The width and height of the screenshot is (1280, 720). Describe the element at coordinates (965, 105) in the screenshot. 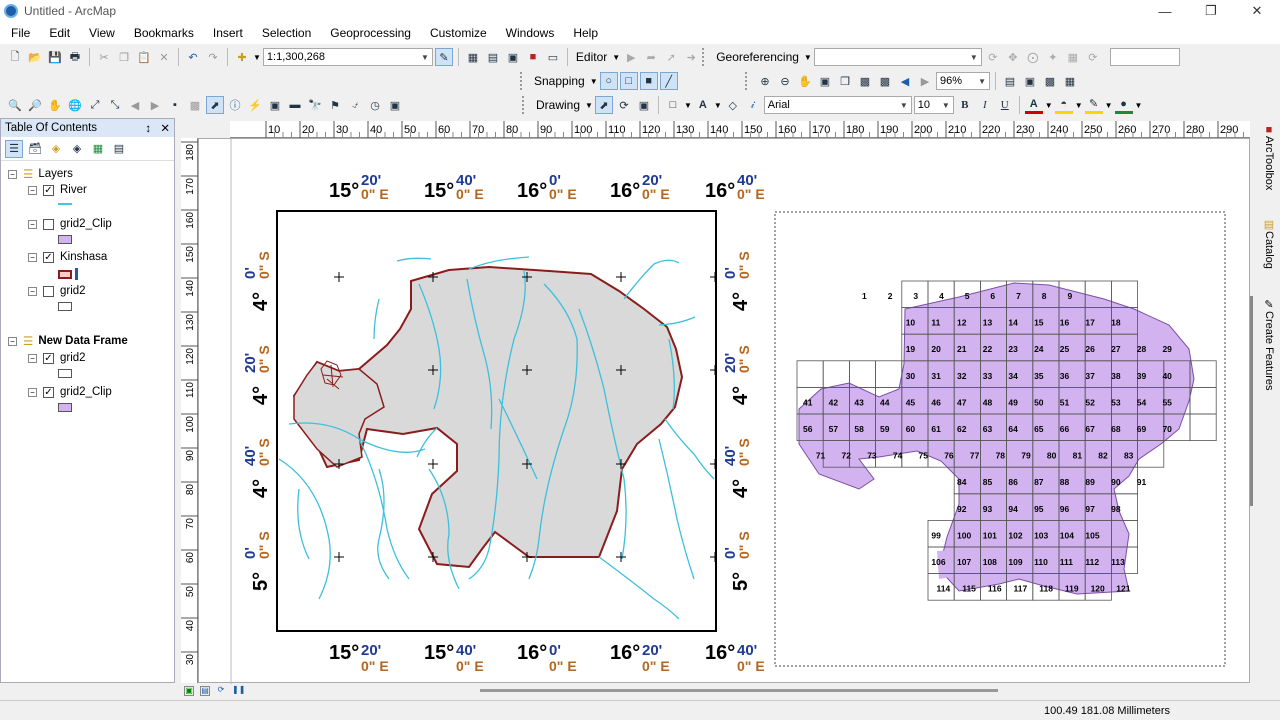

I see `bold-button: B` at that location.